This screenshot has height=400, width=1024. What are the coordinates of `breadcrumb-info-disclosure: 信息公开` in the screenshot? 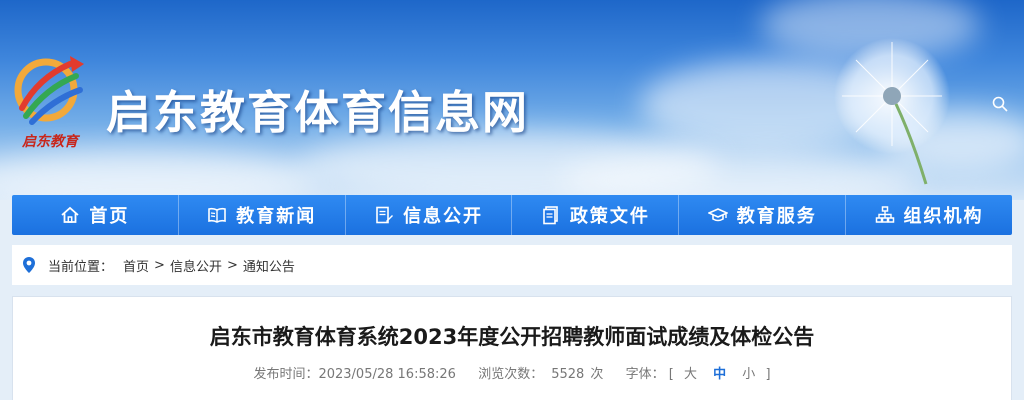 It's located at (196, 265).